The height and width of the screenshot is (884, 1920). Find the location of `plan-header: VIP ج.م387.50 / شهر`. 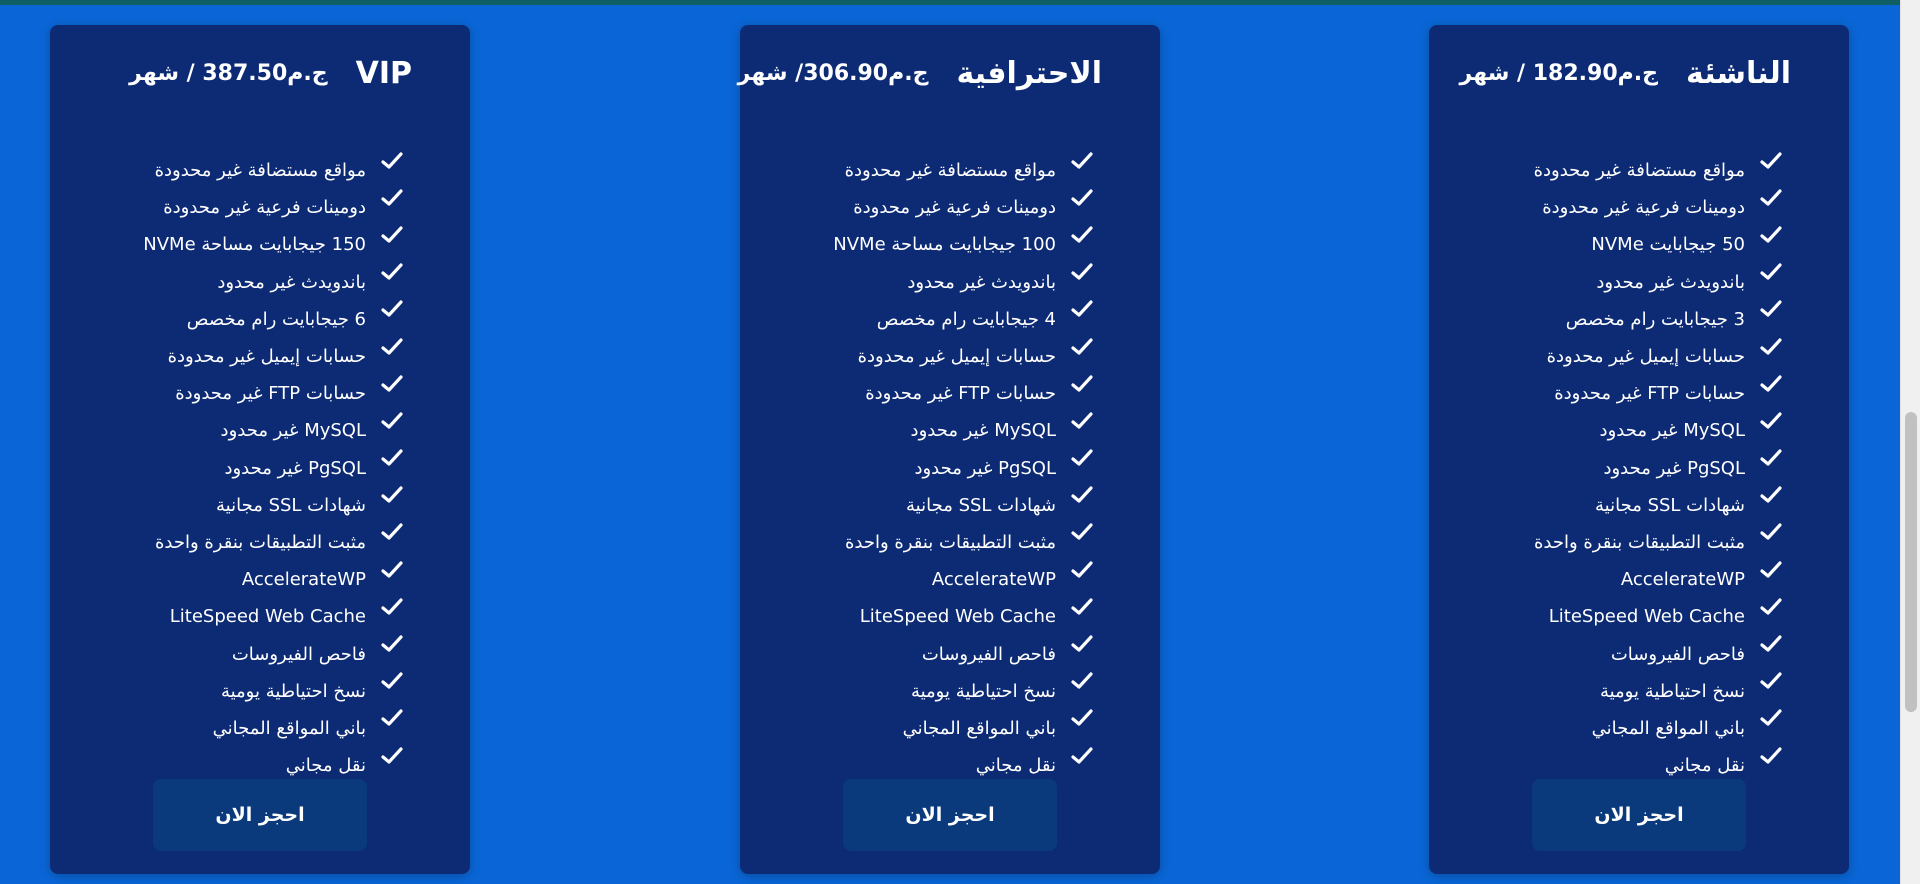

plan-header: VIP ج.م387.50 / شهر is located at coordinates (241, 73).